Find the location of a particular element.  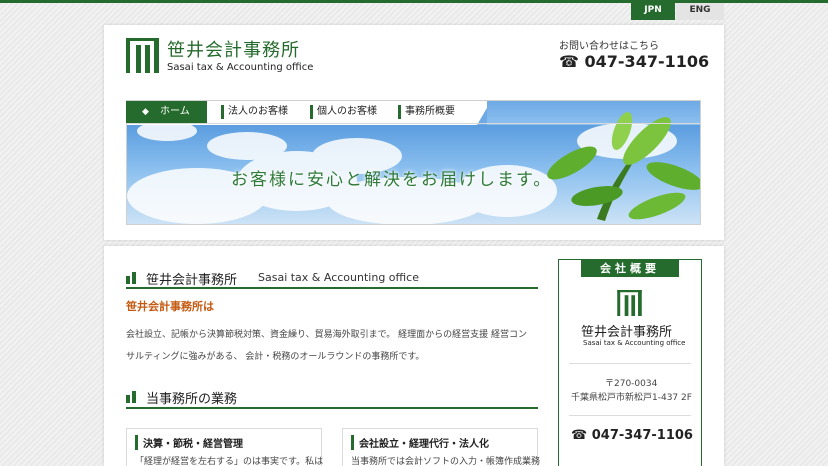

sidebar-address: 千葉県松戸市新松戸1-437 2F is located at coordinates (631, 398).